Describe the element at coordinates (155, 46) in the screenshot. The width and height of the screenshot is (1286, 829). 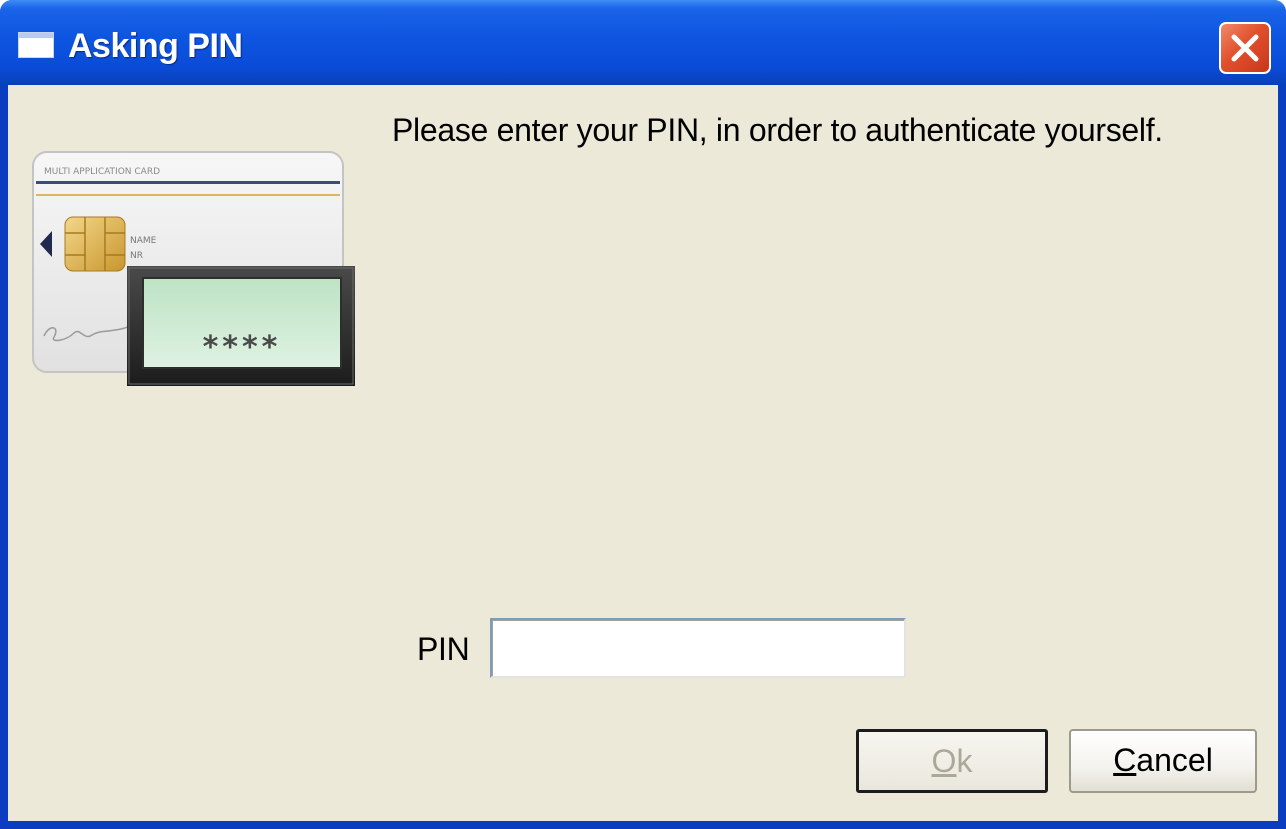
I see `window-title: Asking PIN` at that location.